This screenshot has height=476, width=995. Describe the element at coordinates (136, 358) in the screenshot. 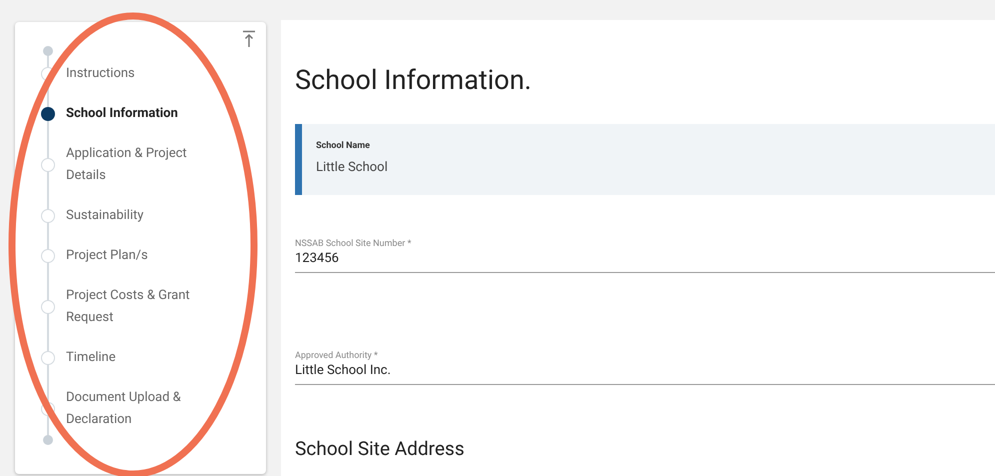

I see `step-link: Timeline` at that location.